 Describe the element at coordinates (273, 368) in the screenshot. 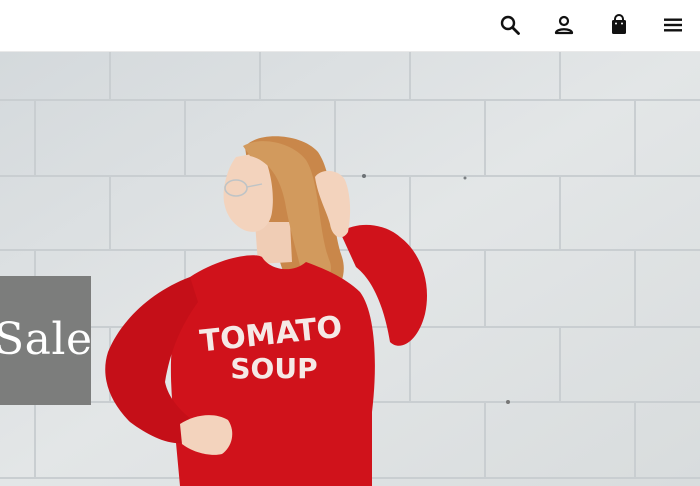

I see `shirt-text-line2: SOUP` at that location.